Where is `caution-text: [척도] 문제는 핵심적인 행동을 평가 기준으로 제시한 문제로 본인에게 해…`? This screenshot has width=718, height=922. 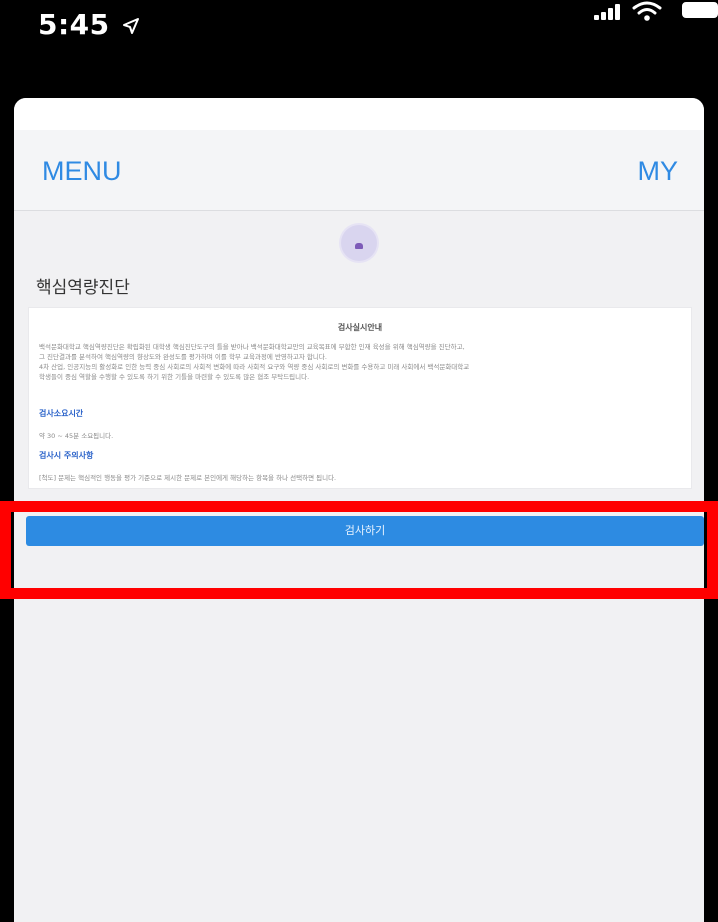
caution-text: [척도] 문제는 핵심적인 행동을 평가 기준으로 제시한 문제로 본인에게 해… is located at coordinates (188, 478).